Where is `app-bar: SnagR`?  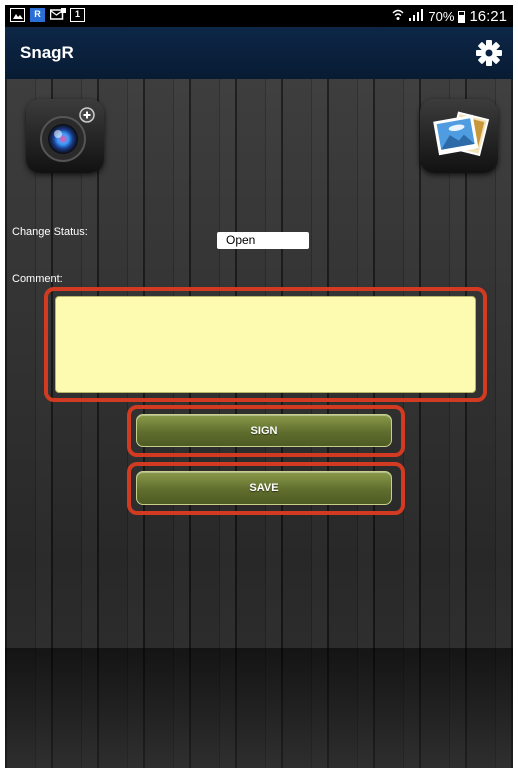
app-bar: SnagR is located at coordinates (259, 53).